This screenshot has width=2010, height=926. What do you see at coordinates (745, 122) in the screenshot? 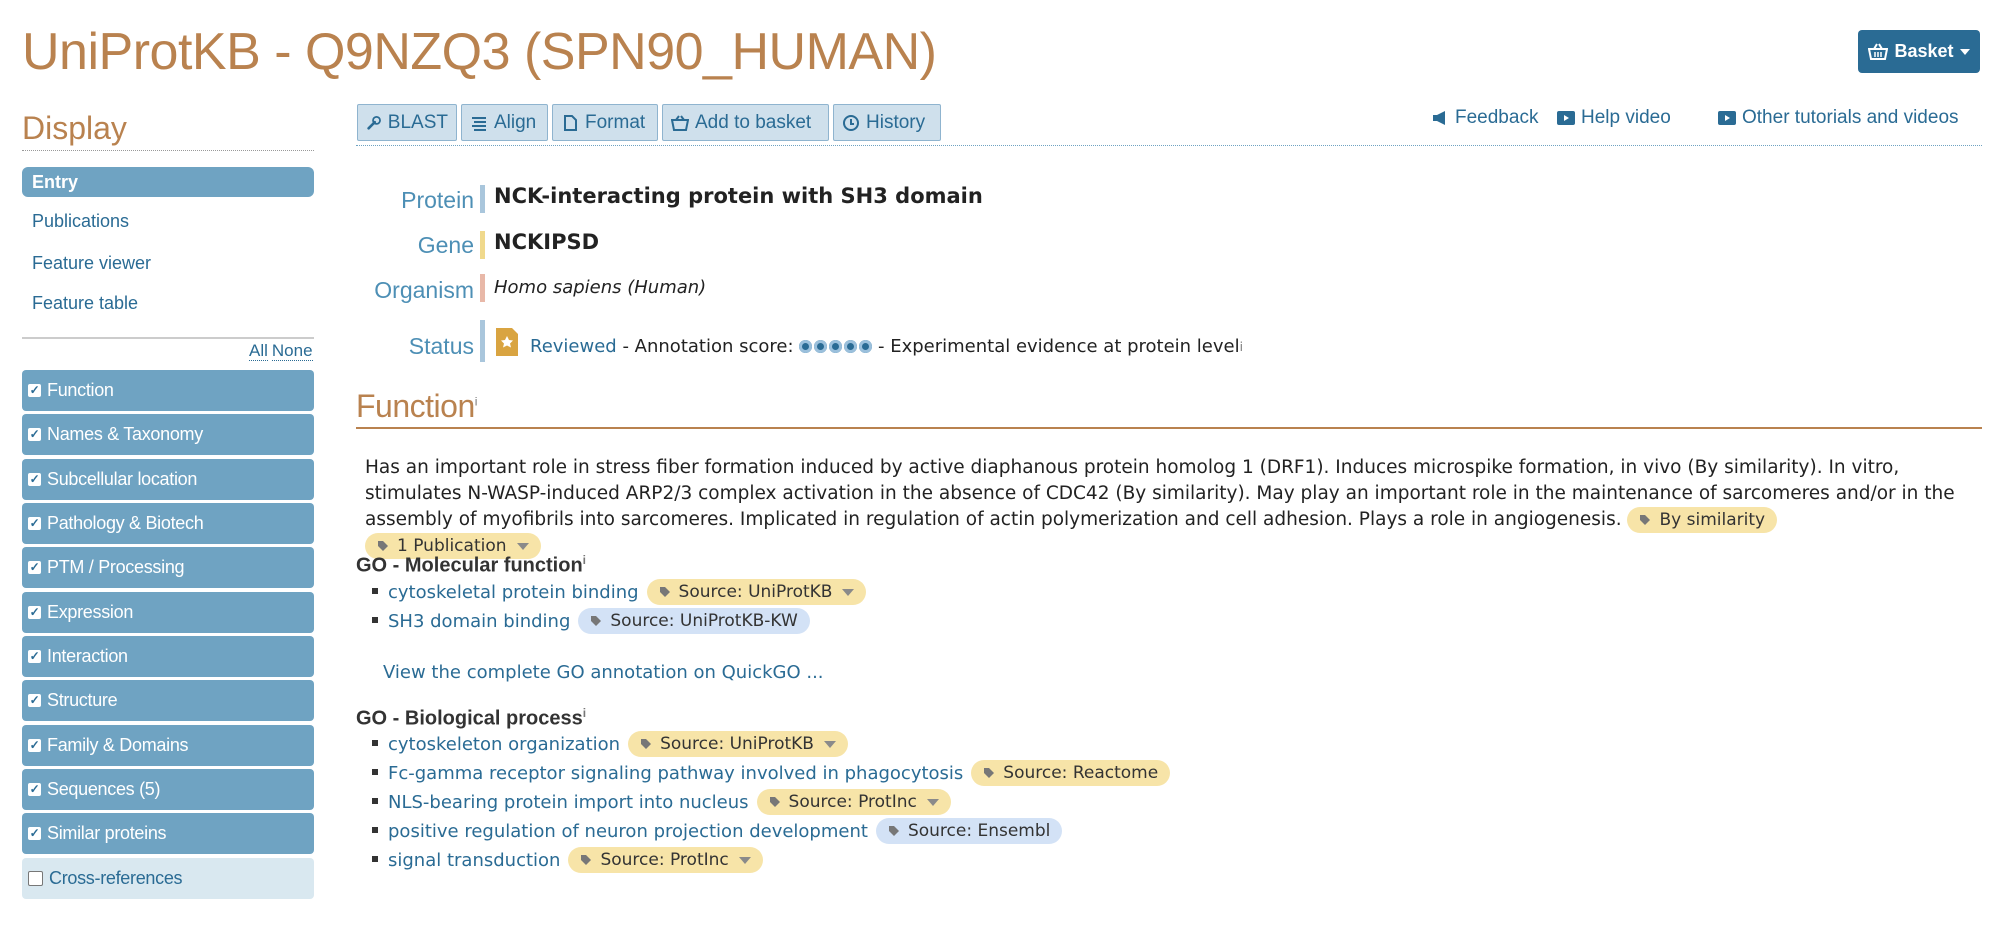
I see `add-to-basket-button: Add to basket` at bounding box center [745, 122].